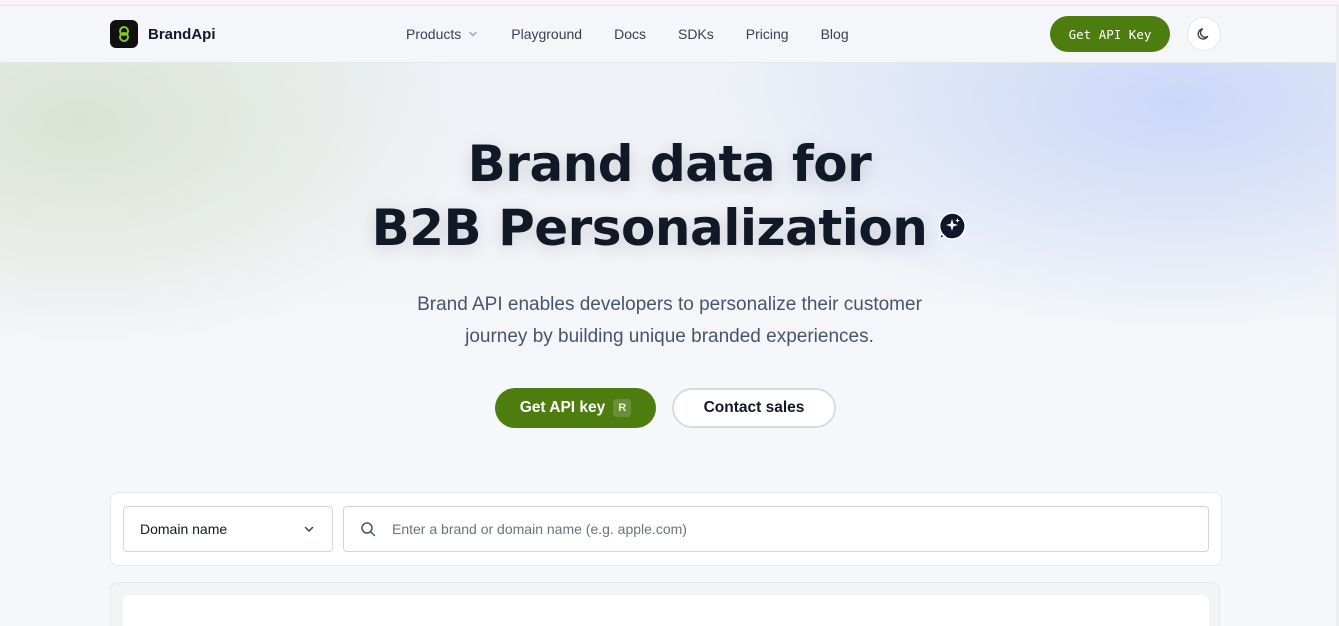 The height and width of the screenshot is (626, 1339). I want to click on nav-sdks: SDKs, so click(696, 34).